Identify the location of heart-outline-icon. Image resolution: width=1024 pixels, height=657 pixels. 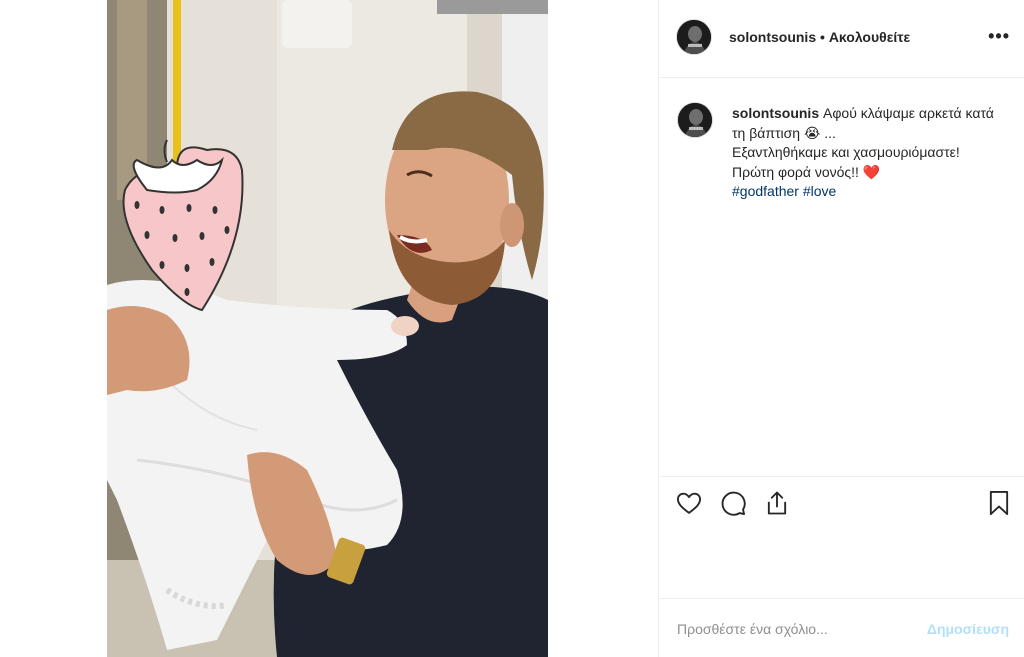
(689, 503).